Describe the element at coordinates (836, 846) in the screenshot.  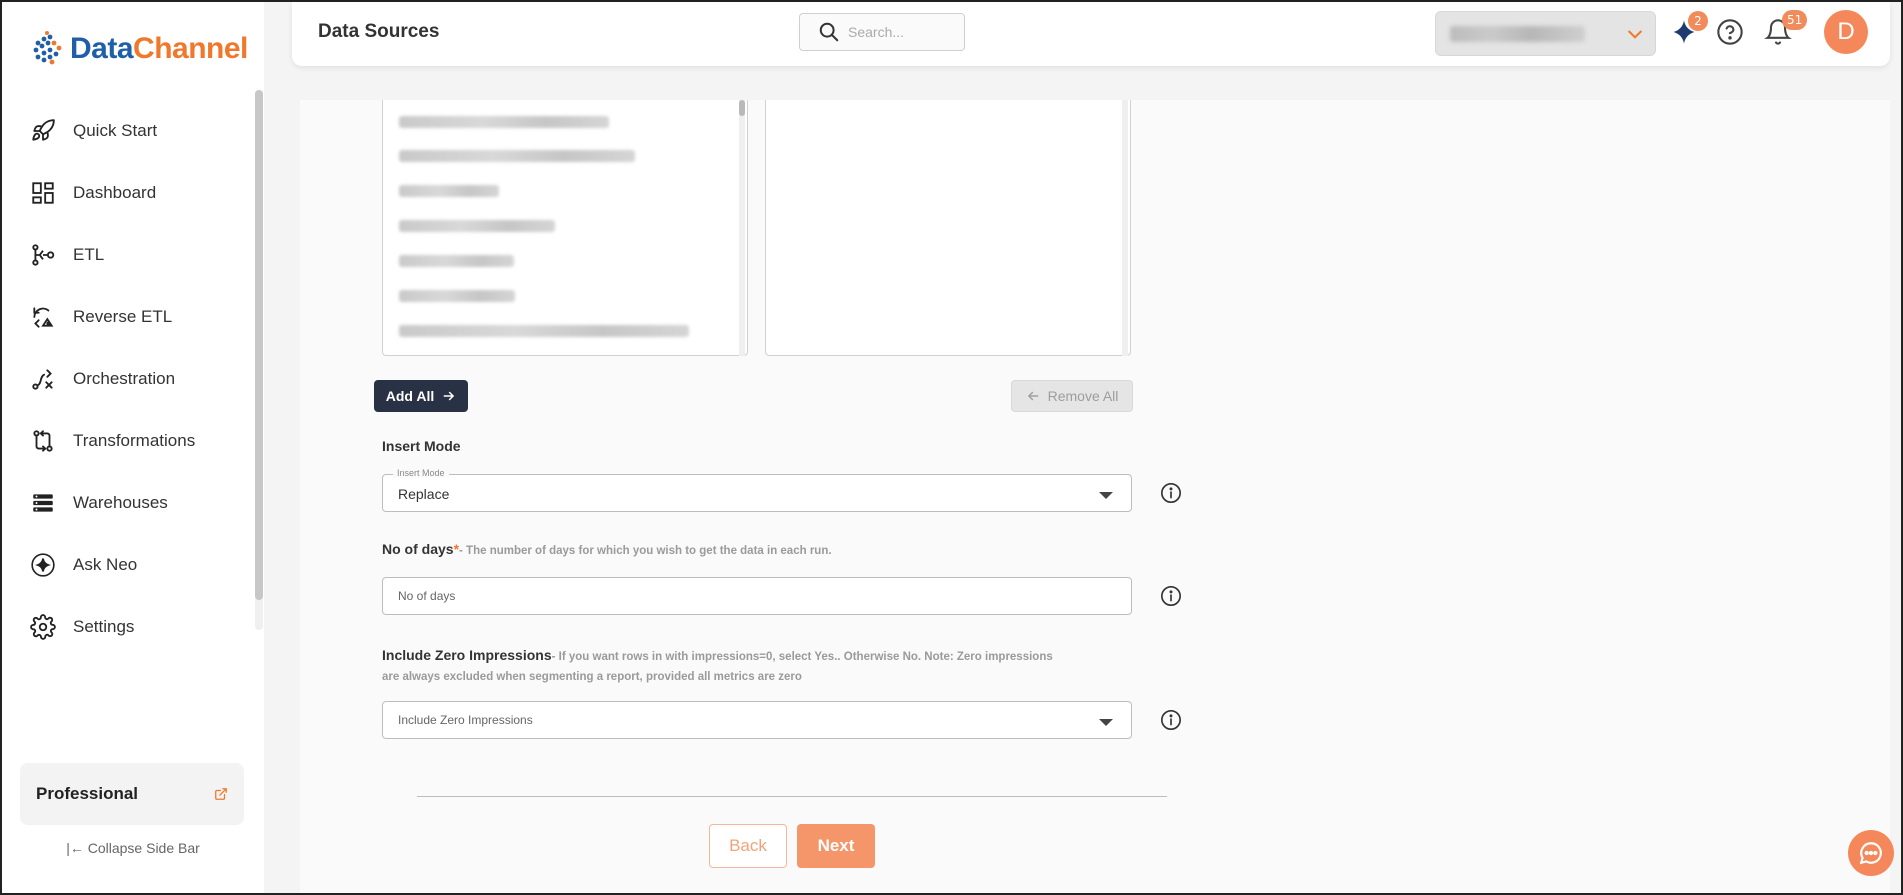
I see `next-button: Next` at that location.